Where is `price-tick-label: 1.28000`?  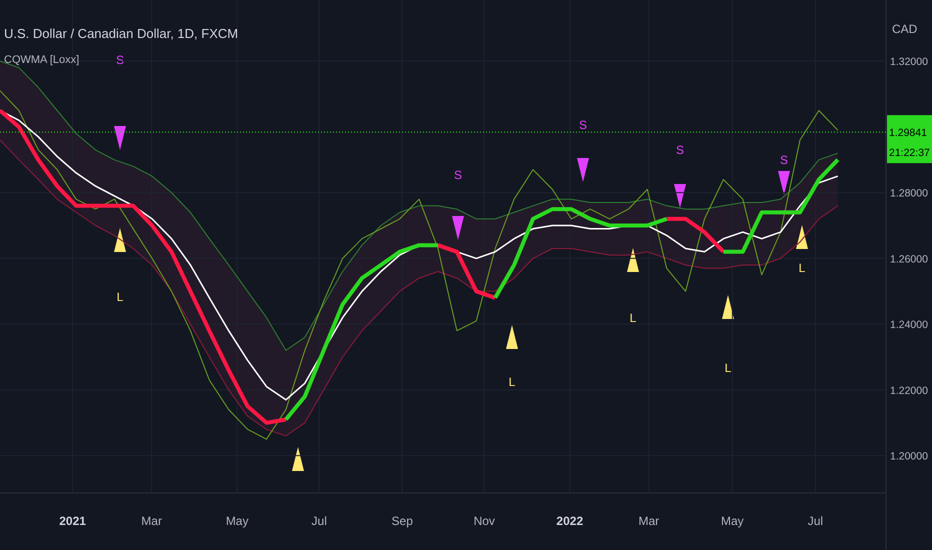 price-tick-label: 1.28000 is located at coordinates (909, 194).